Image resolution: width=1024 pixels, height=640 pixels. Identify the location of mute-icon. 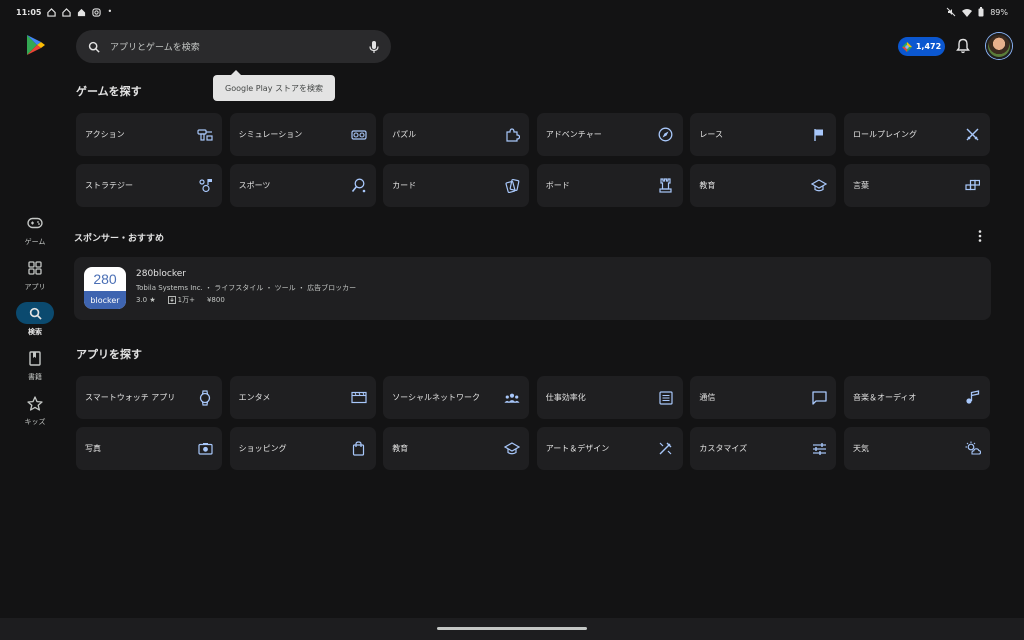
(951, 12).